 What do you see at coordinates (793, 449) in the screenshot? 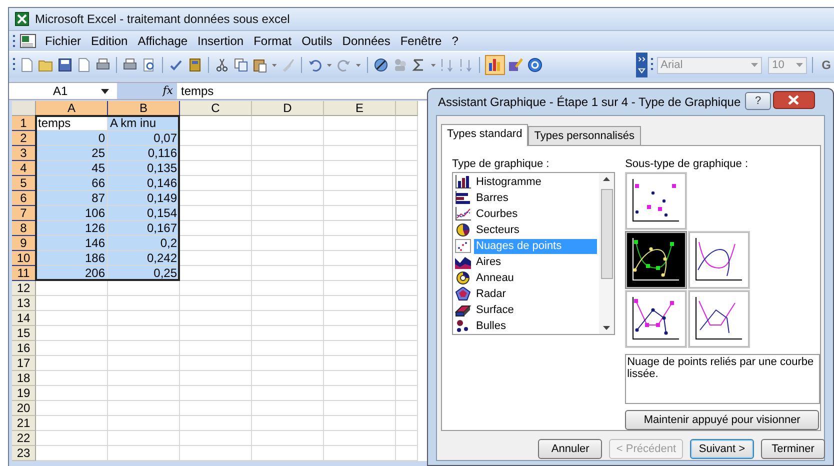
I see `dialog-button: Terminer` at bounding box center [793, 449].